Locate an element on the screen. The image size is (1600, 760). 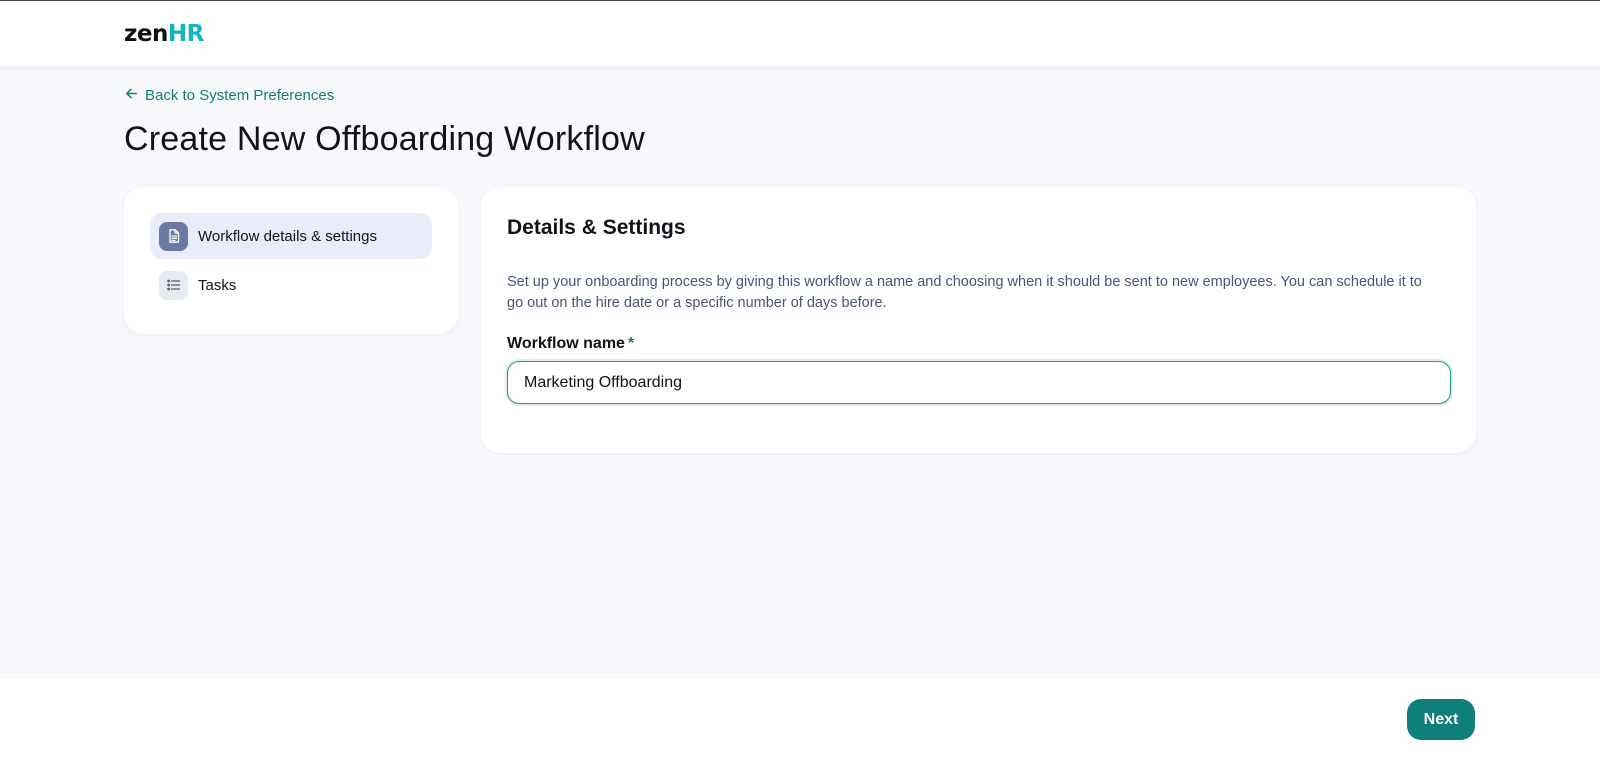
zenhr-logo: zenHR is located at coordinates (164, 34).